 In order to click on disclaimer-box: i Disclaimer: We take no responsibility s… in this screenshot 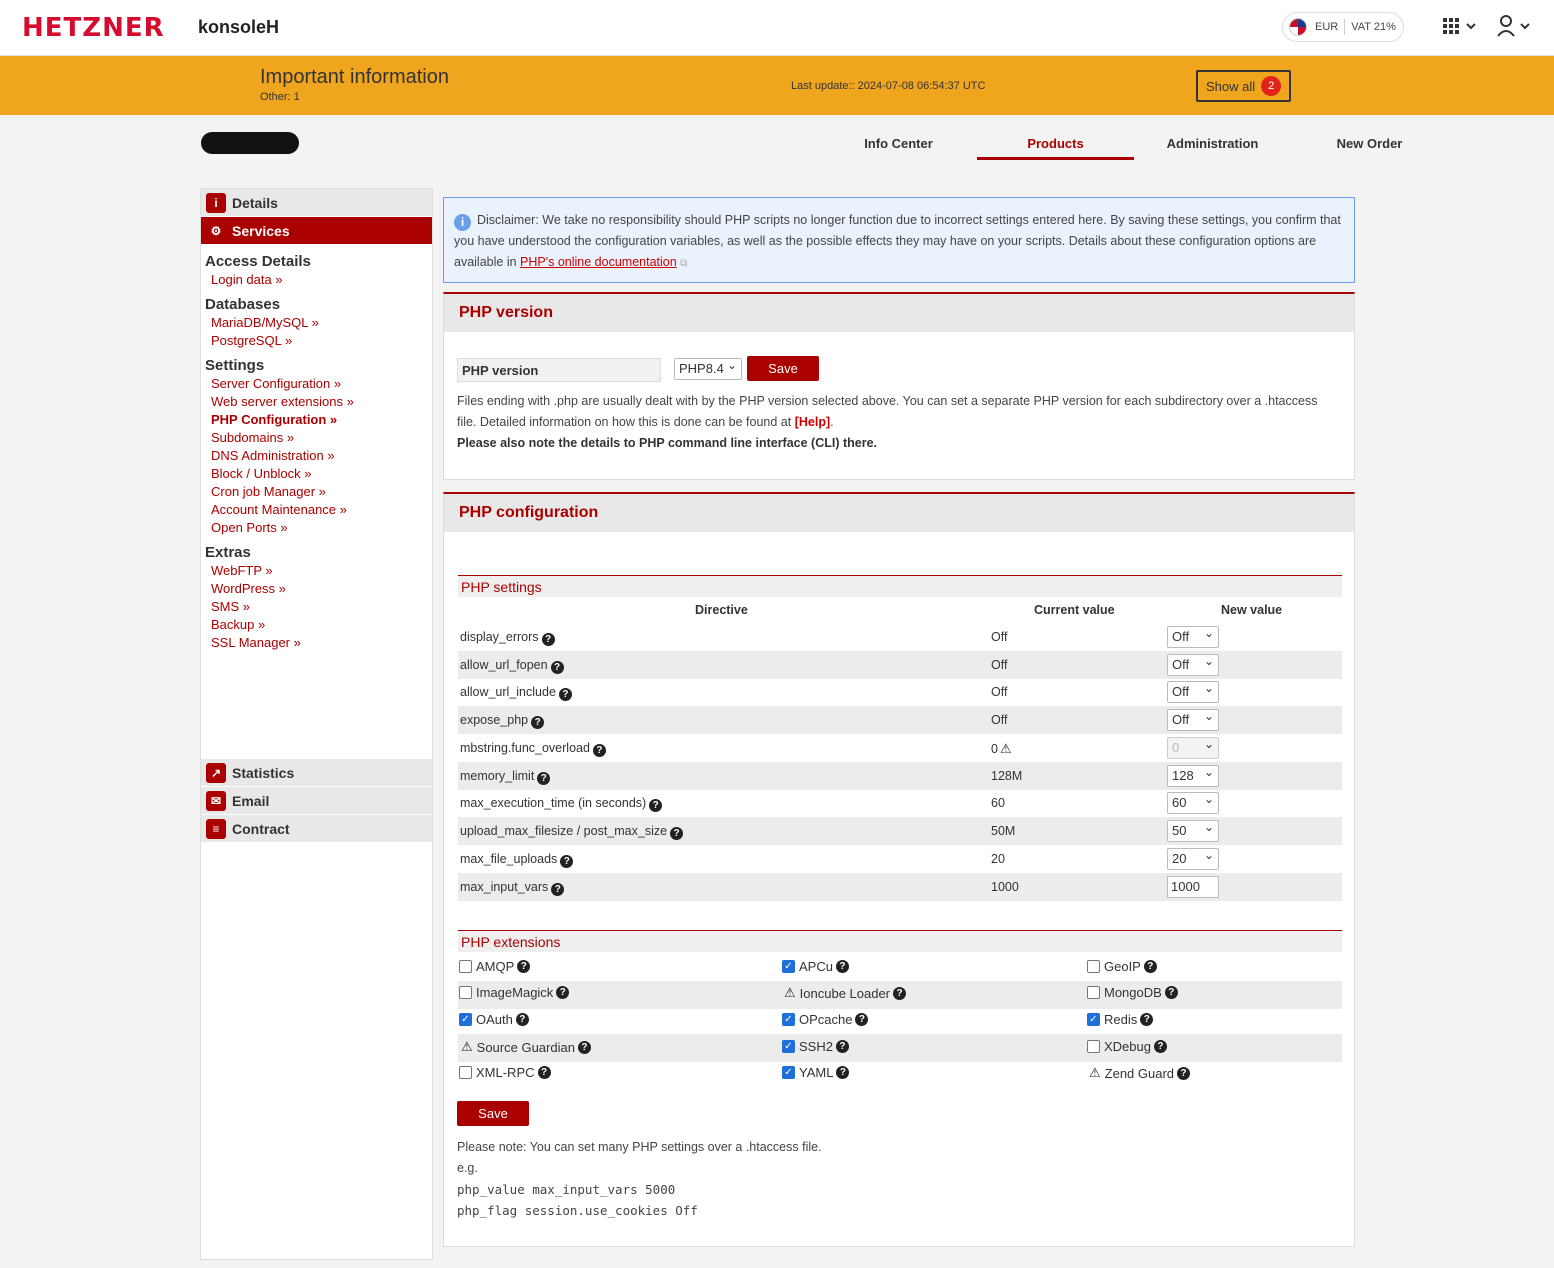, I will do `click(899, 240)`.